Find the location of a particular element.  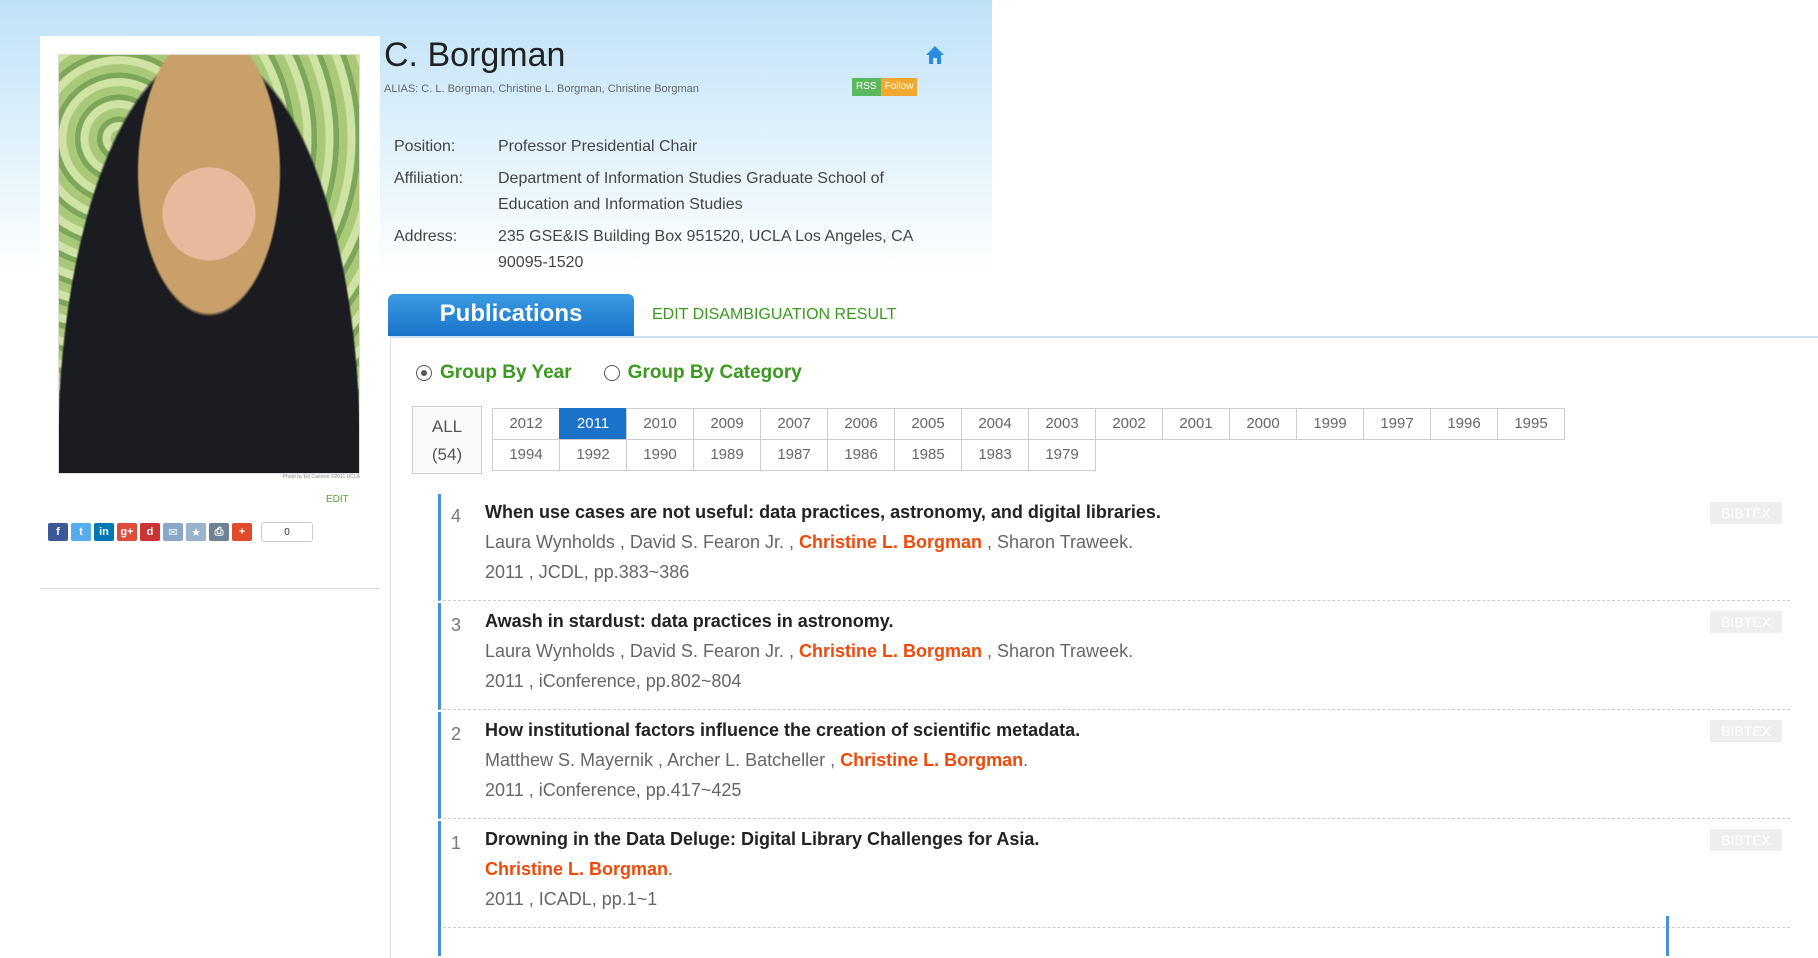

year-filter-1996: 1996 is located at coordinates (1464, 424).